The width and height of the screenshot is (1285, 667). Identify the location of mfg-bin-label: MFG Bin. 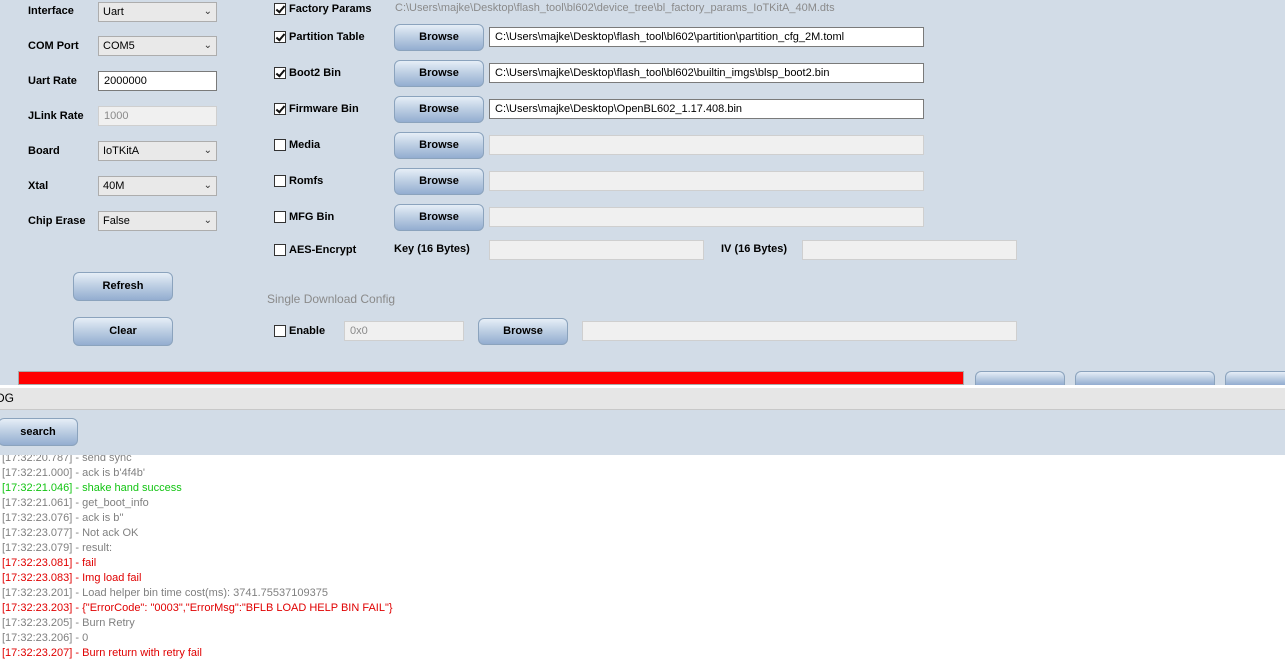
(312, 217).